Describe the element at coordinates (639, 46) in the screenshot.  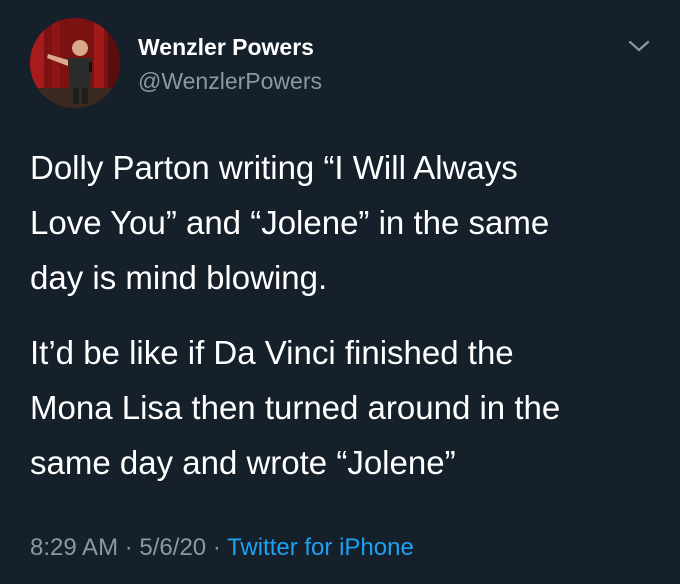
I see `chevron-down-icon` at that location.